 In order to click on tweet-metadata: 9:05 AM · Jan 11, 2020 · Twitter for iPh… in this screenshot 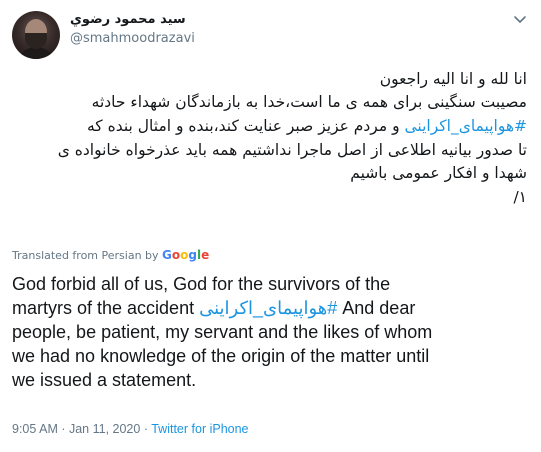, I will do `click(130, 429)`.